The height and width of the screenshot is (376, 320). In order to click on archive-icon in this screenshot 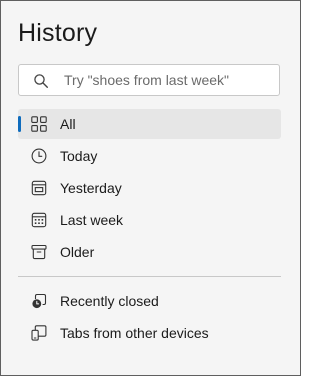, I will do `click(39, 252)`.